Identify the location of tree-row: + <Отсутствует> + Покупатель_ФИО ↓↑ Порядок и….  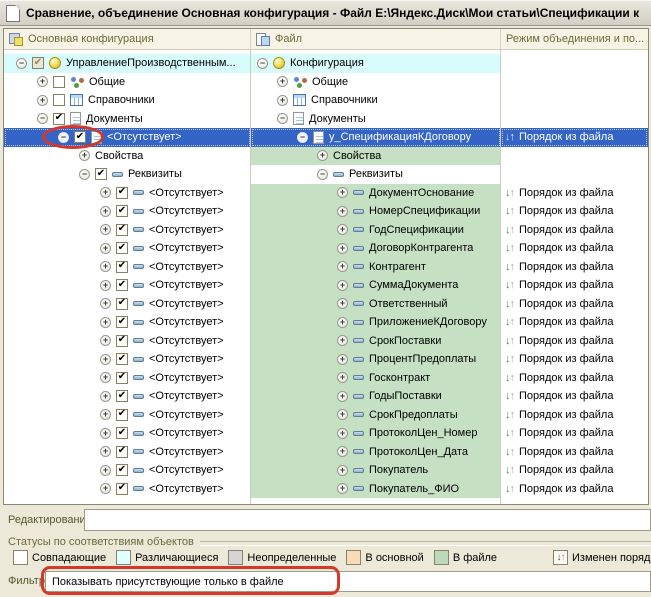
(326, 489).